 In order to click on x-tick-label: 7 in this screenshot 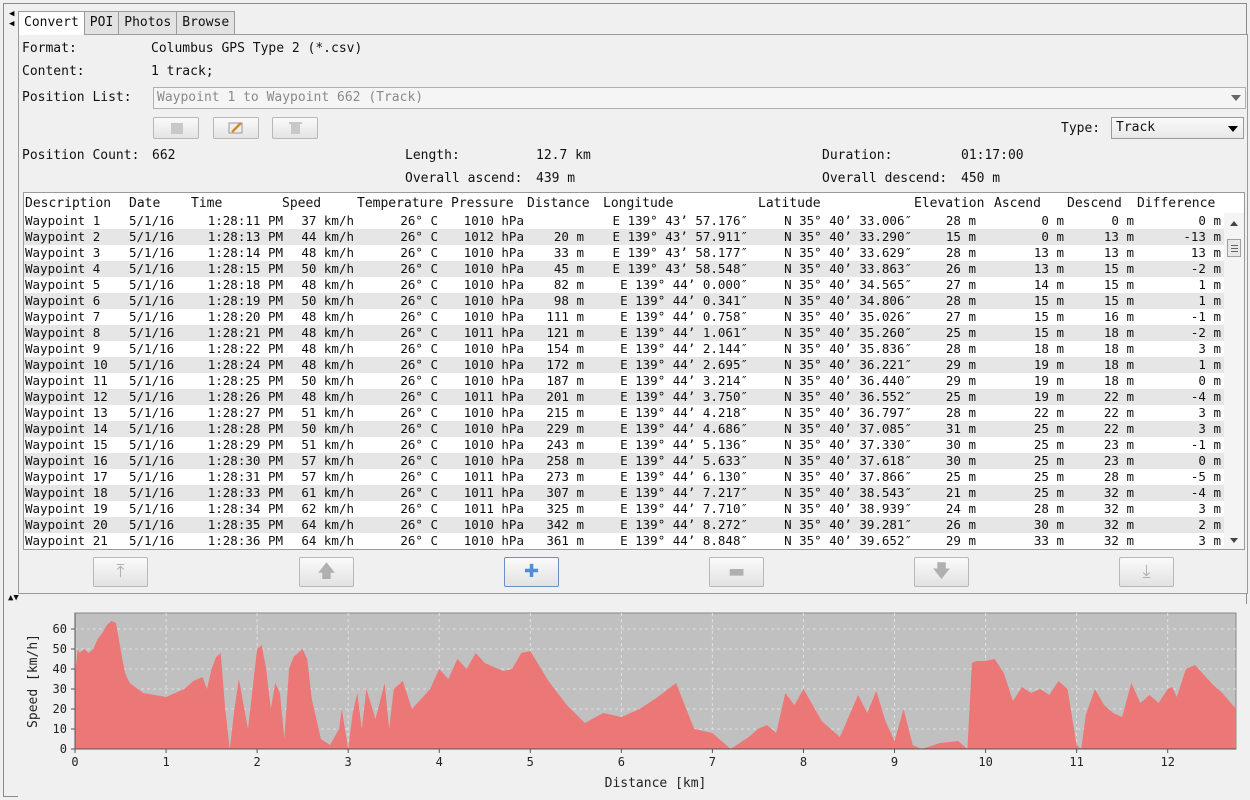, I will do `click(712, 762)`.